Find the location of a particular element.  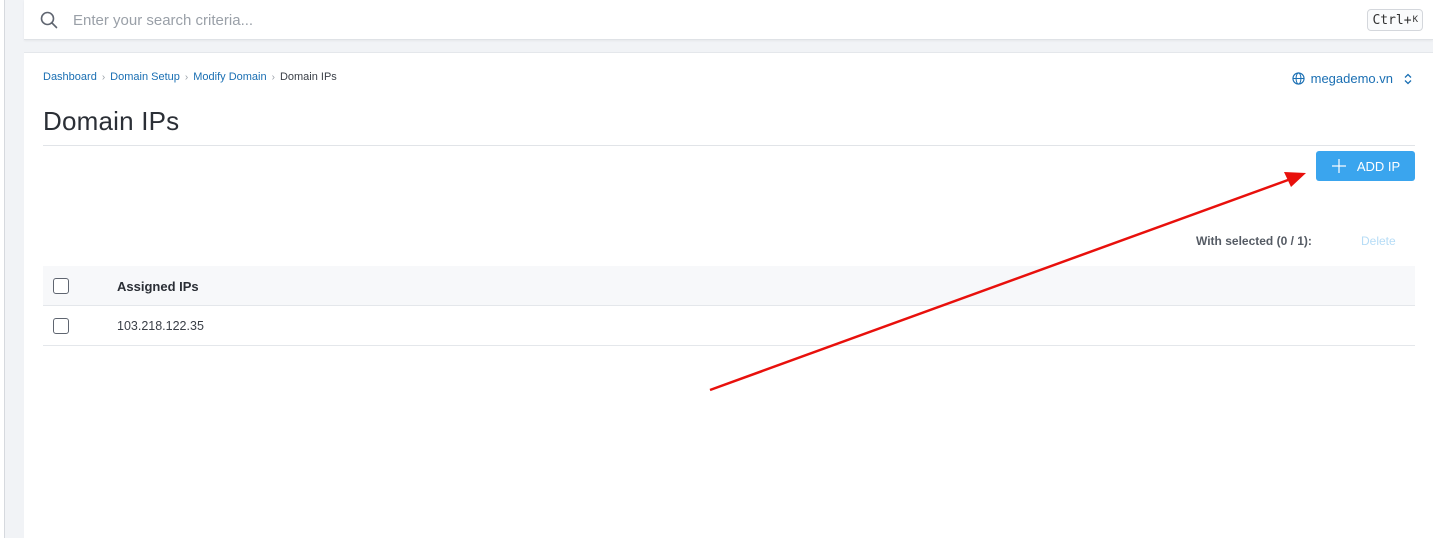

select-all-checkbox is located at coordinates (61, 286).